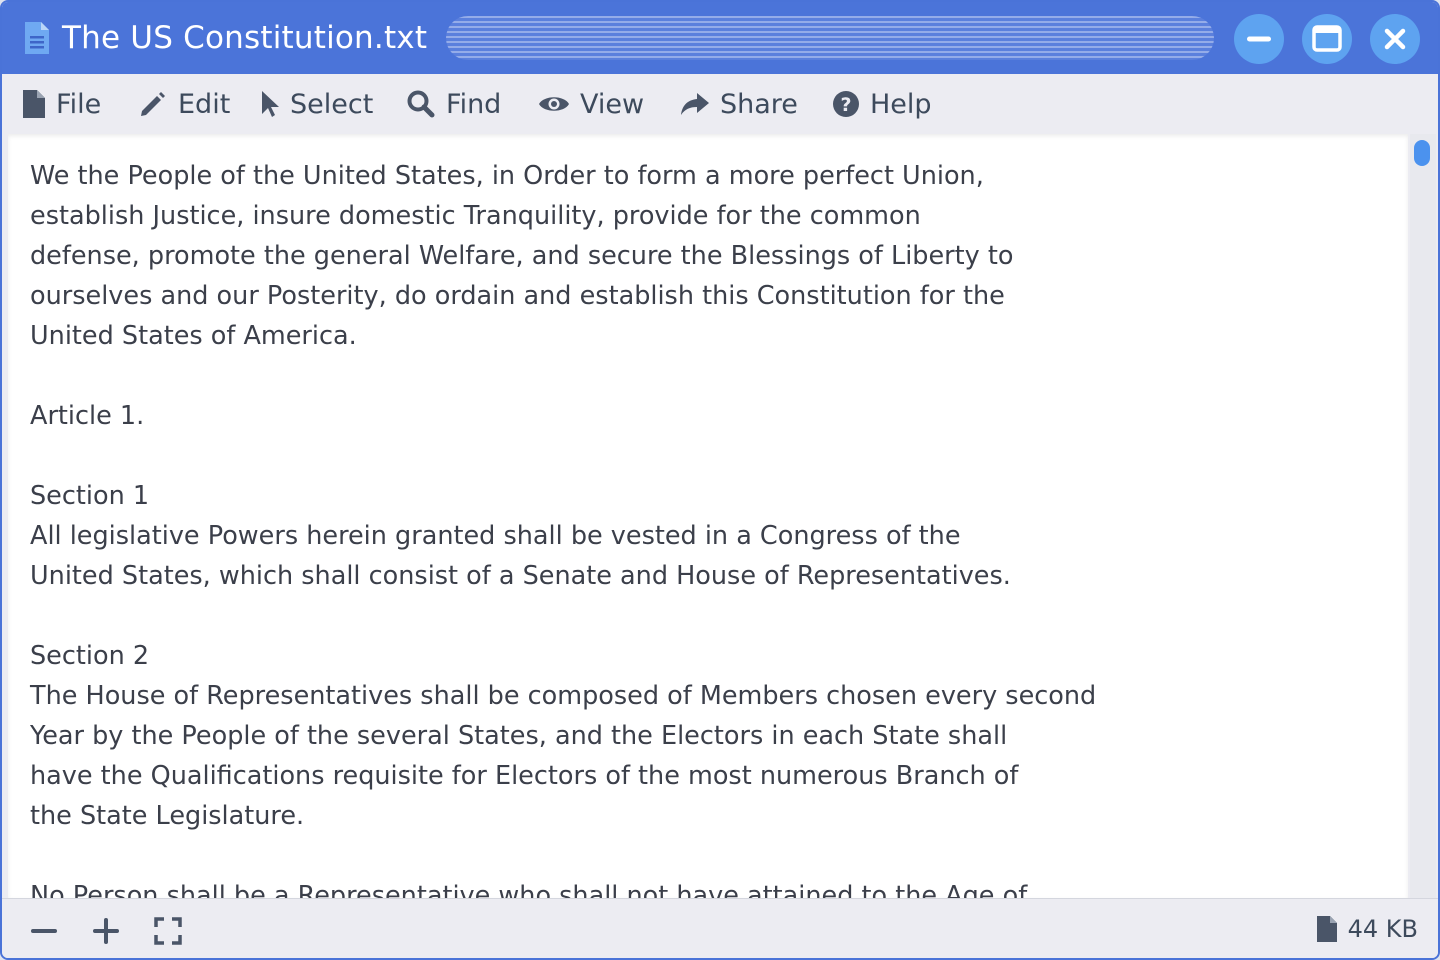  I want to click on menu-edit: Edit, so click(184, 104).